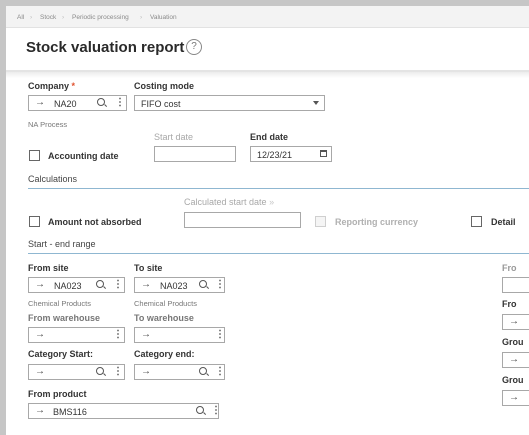  What do you see at coordinates (34, 155) in the screenshot?
I see `accounting-date-checkbox` at bounding box center [34, 155].